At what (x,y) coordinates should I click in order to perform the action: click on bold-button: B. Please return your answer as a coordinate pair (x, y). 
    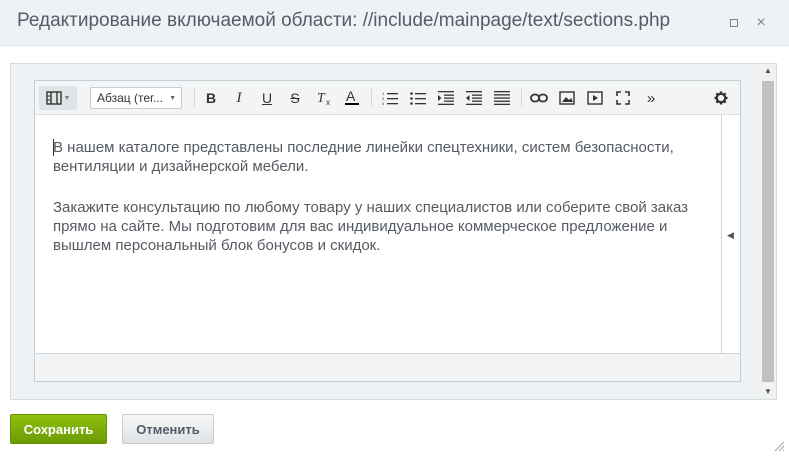
    Looking at the image, I should click on (211, 98).